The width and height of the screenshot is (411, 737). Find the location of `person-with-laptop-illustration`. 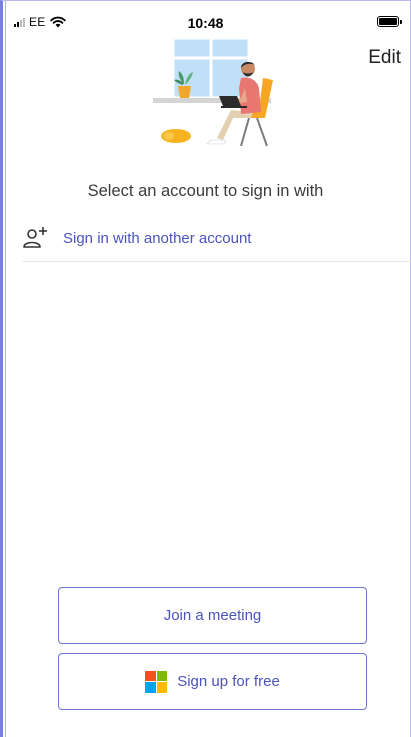

person-with-laptop-illustration is located at coordinates (213, 92).